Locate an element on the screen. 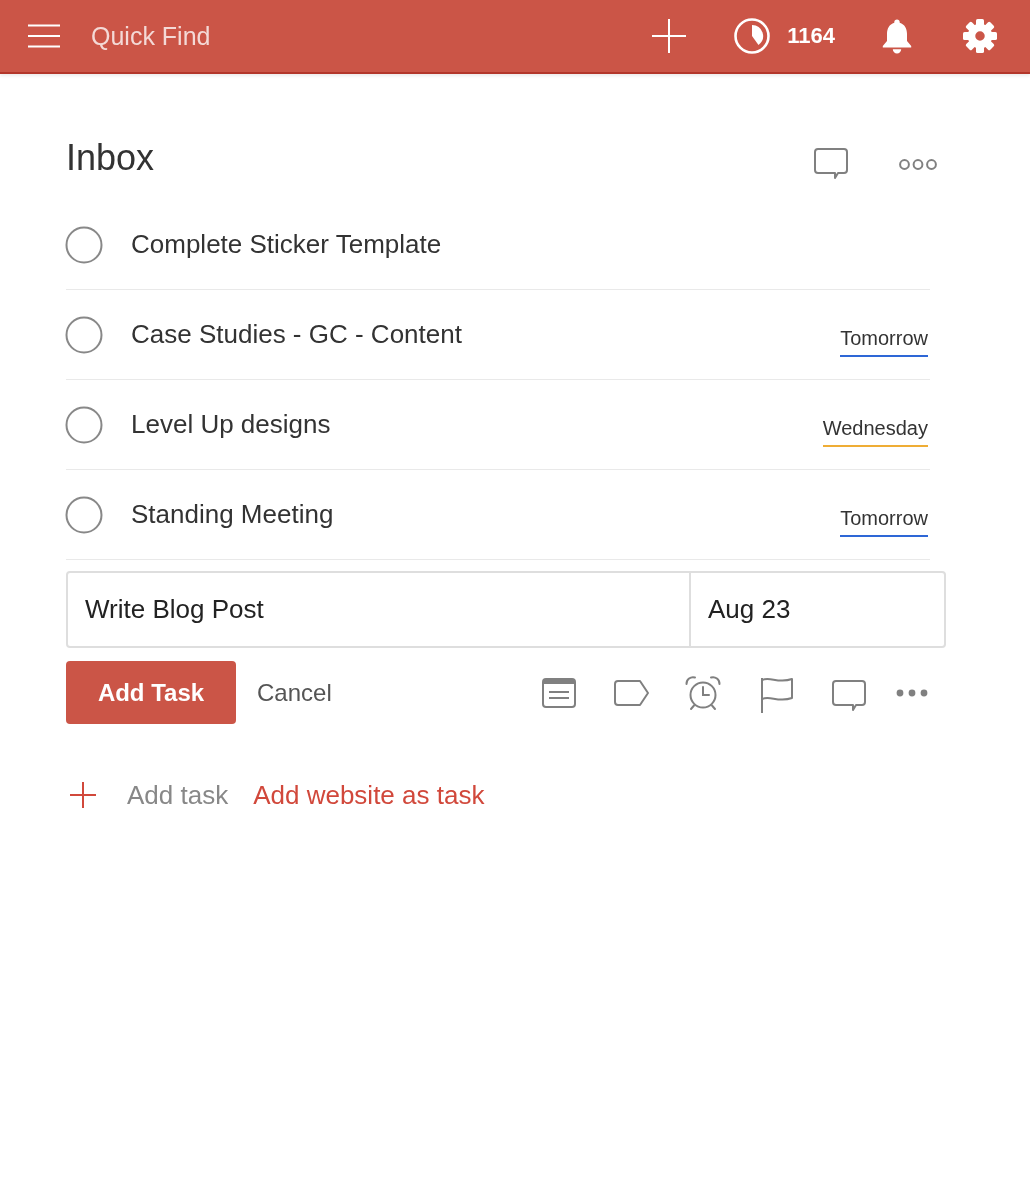 The width and height of the screenshot is (1030, 1192). settings-icon is located at coordinates (980, 36).